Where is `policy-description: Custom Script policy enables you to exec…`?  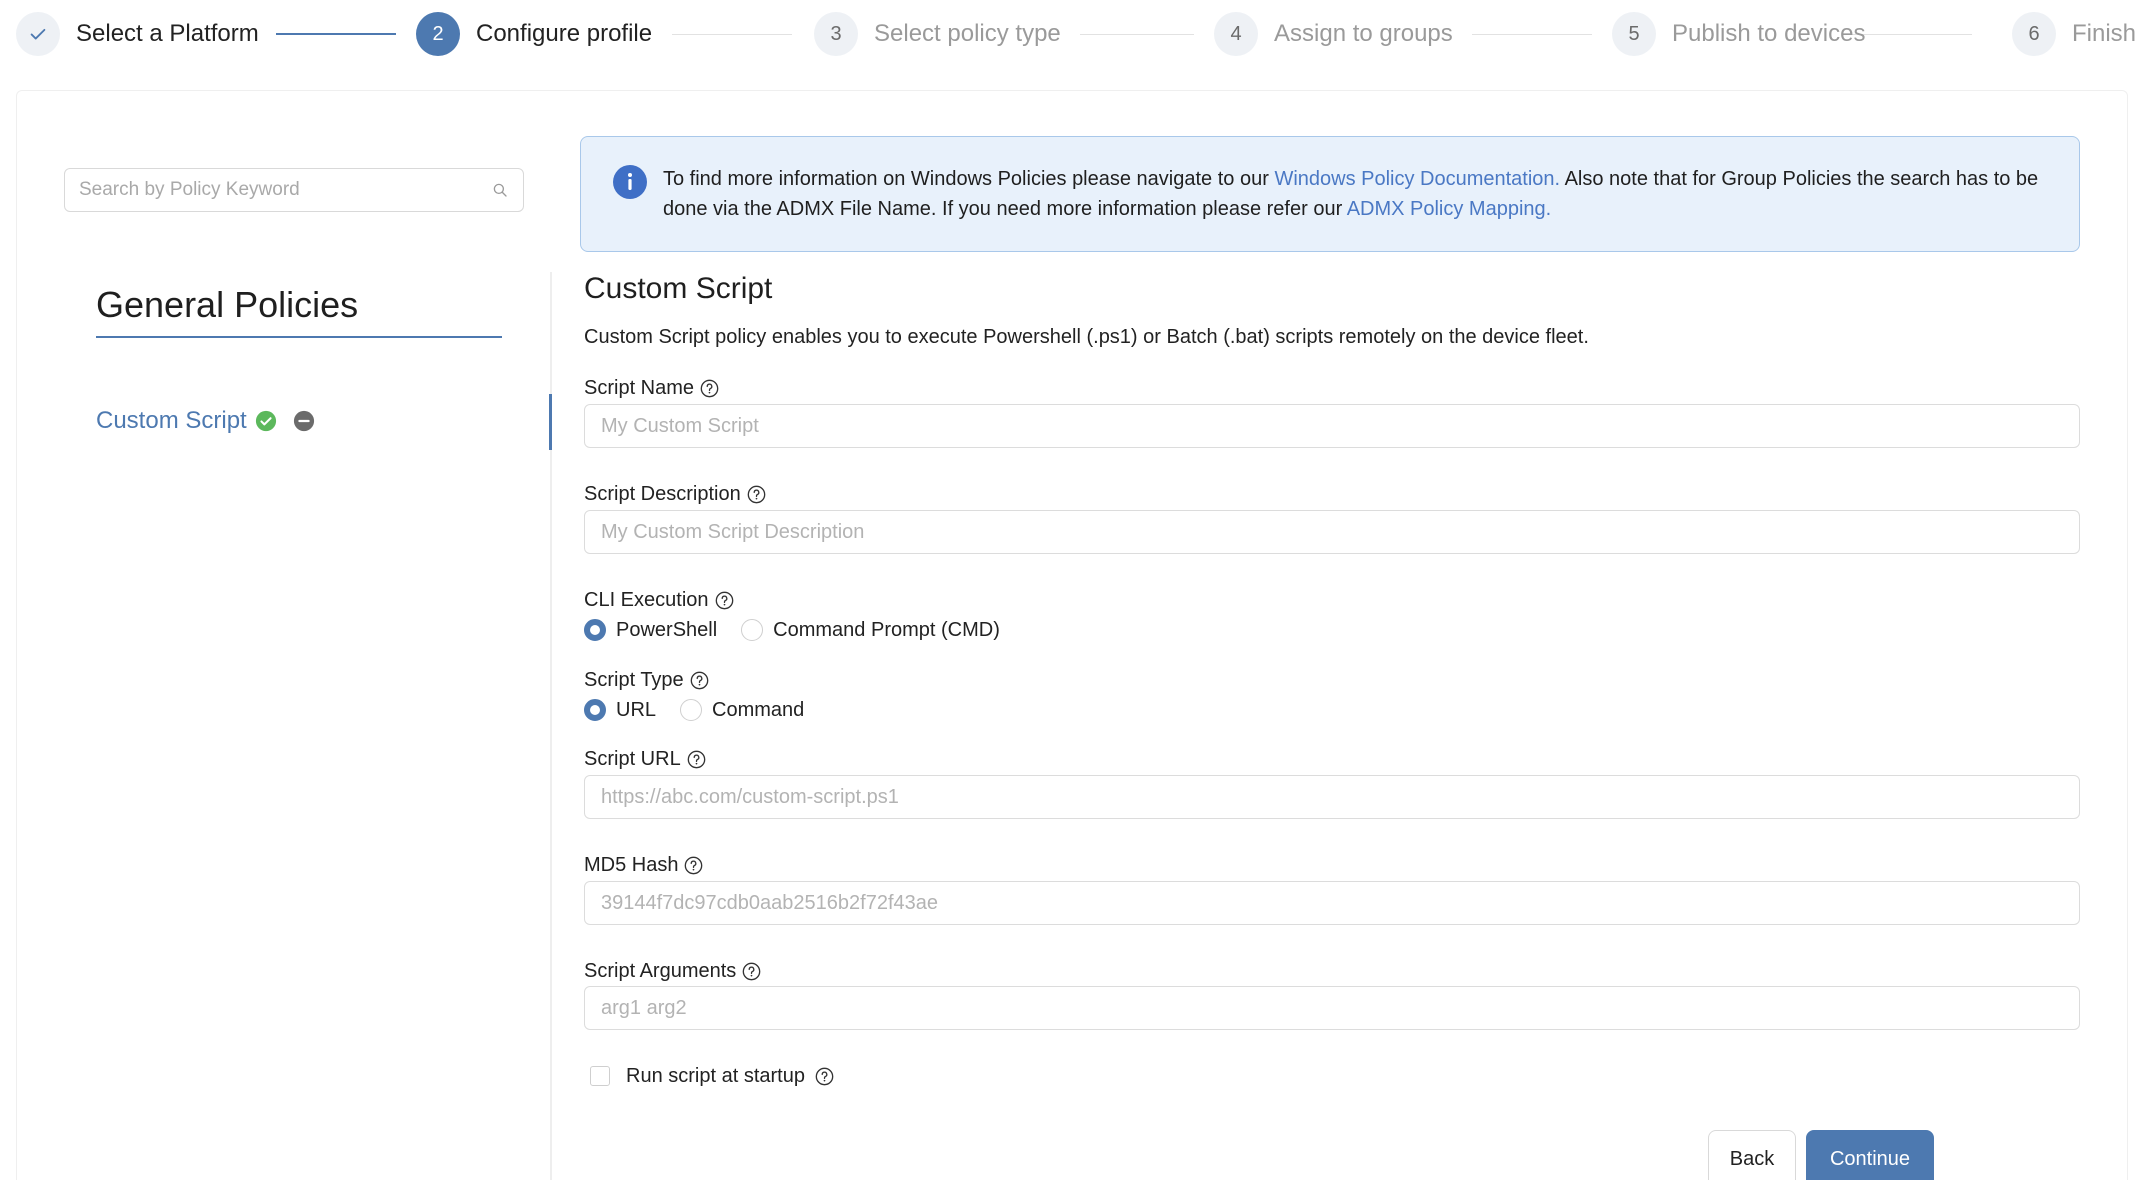 policy-description: Custom Script policy enables you to exec… is located at coordinates (1086, 337).